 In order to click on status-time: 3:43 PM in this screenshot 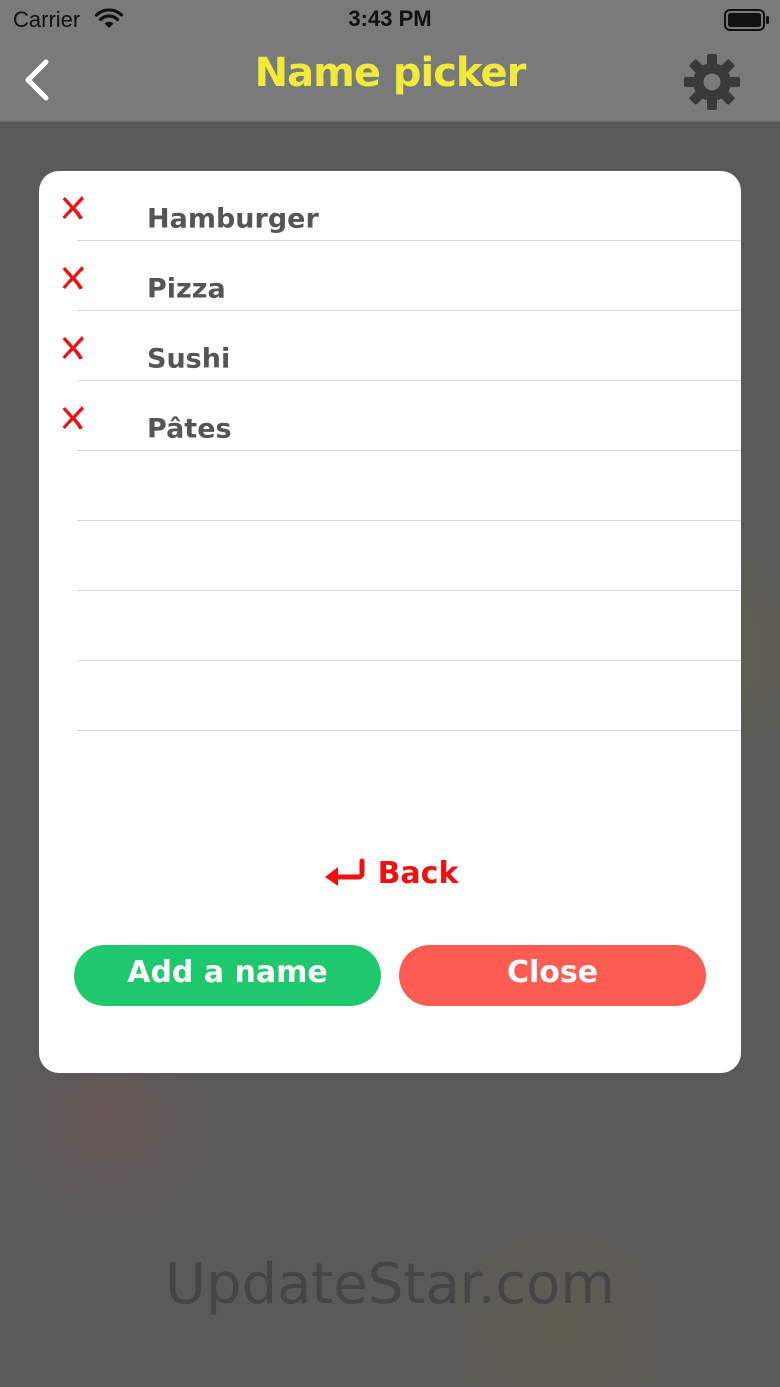, I will do `click(390, 18)`.